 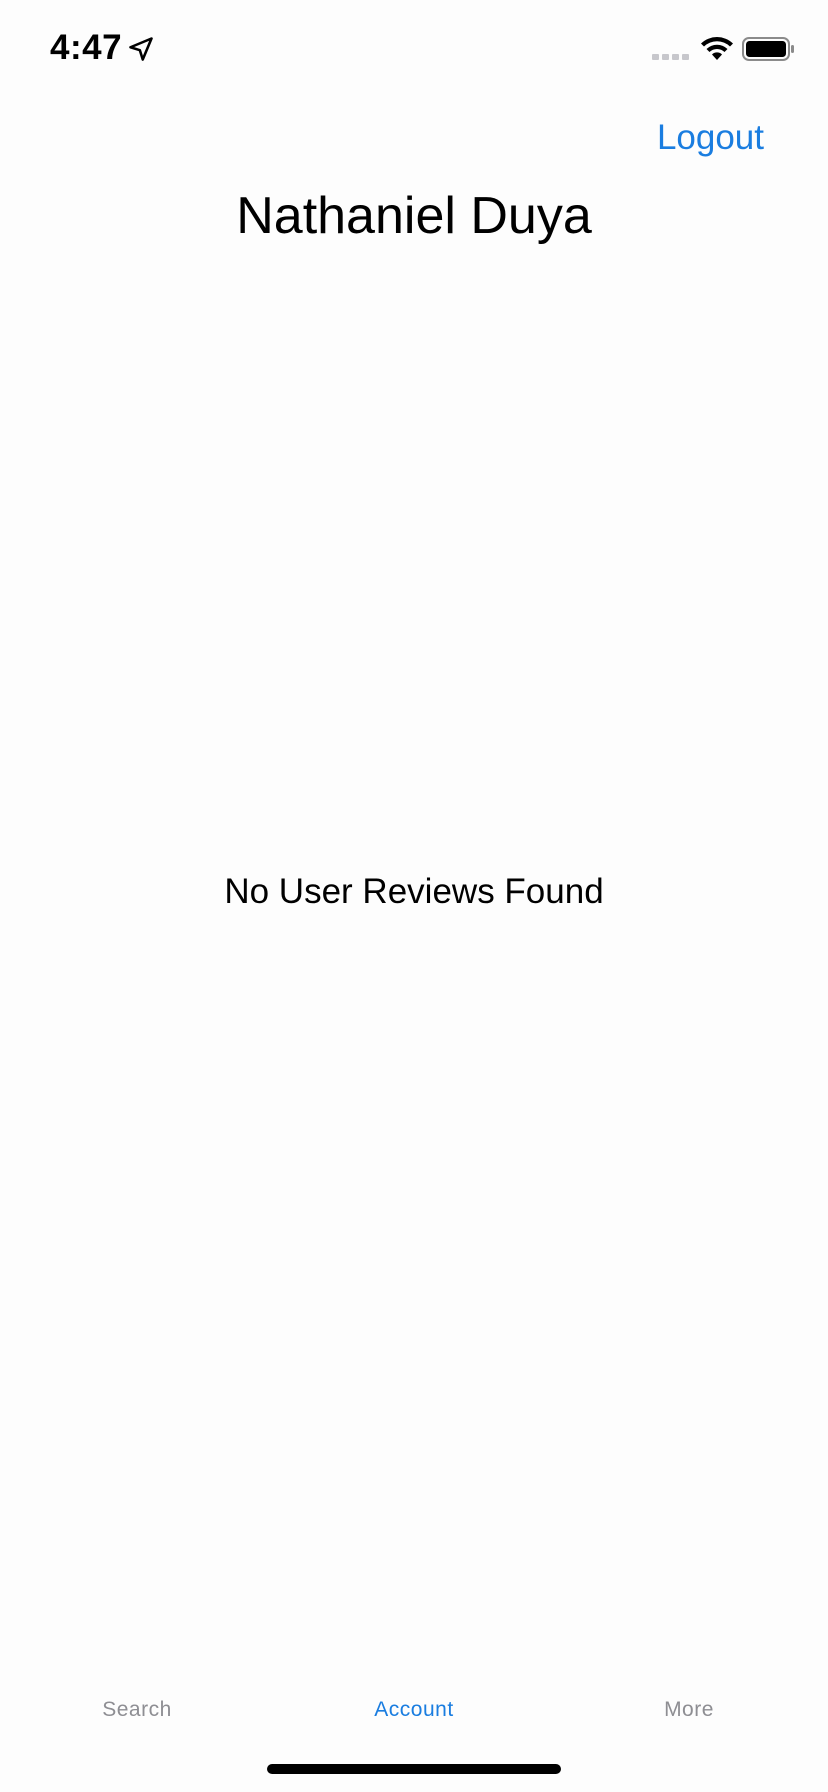 I want to click on wifi-icon, so click(x=717, y=48).